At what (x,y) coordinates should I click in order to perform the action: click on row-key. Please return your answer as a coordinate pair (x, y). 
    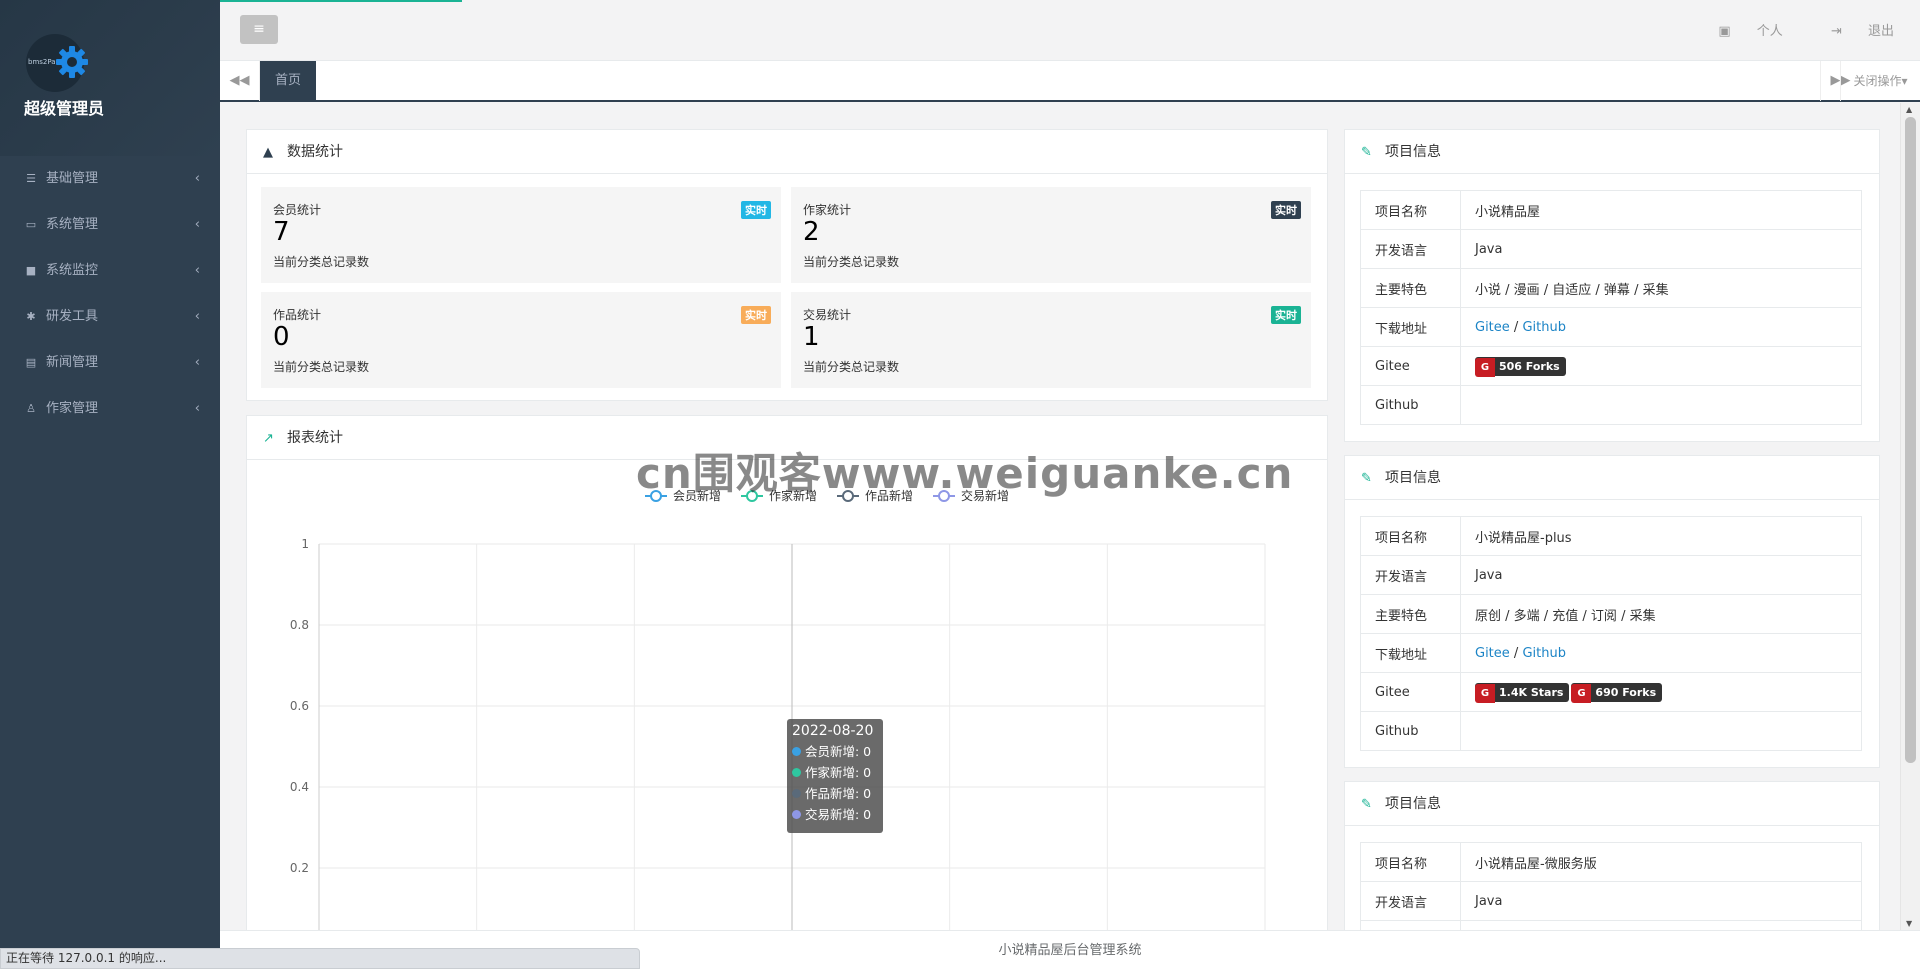
    Looking at the image, I should click on (1410, 925).